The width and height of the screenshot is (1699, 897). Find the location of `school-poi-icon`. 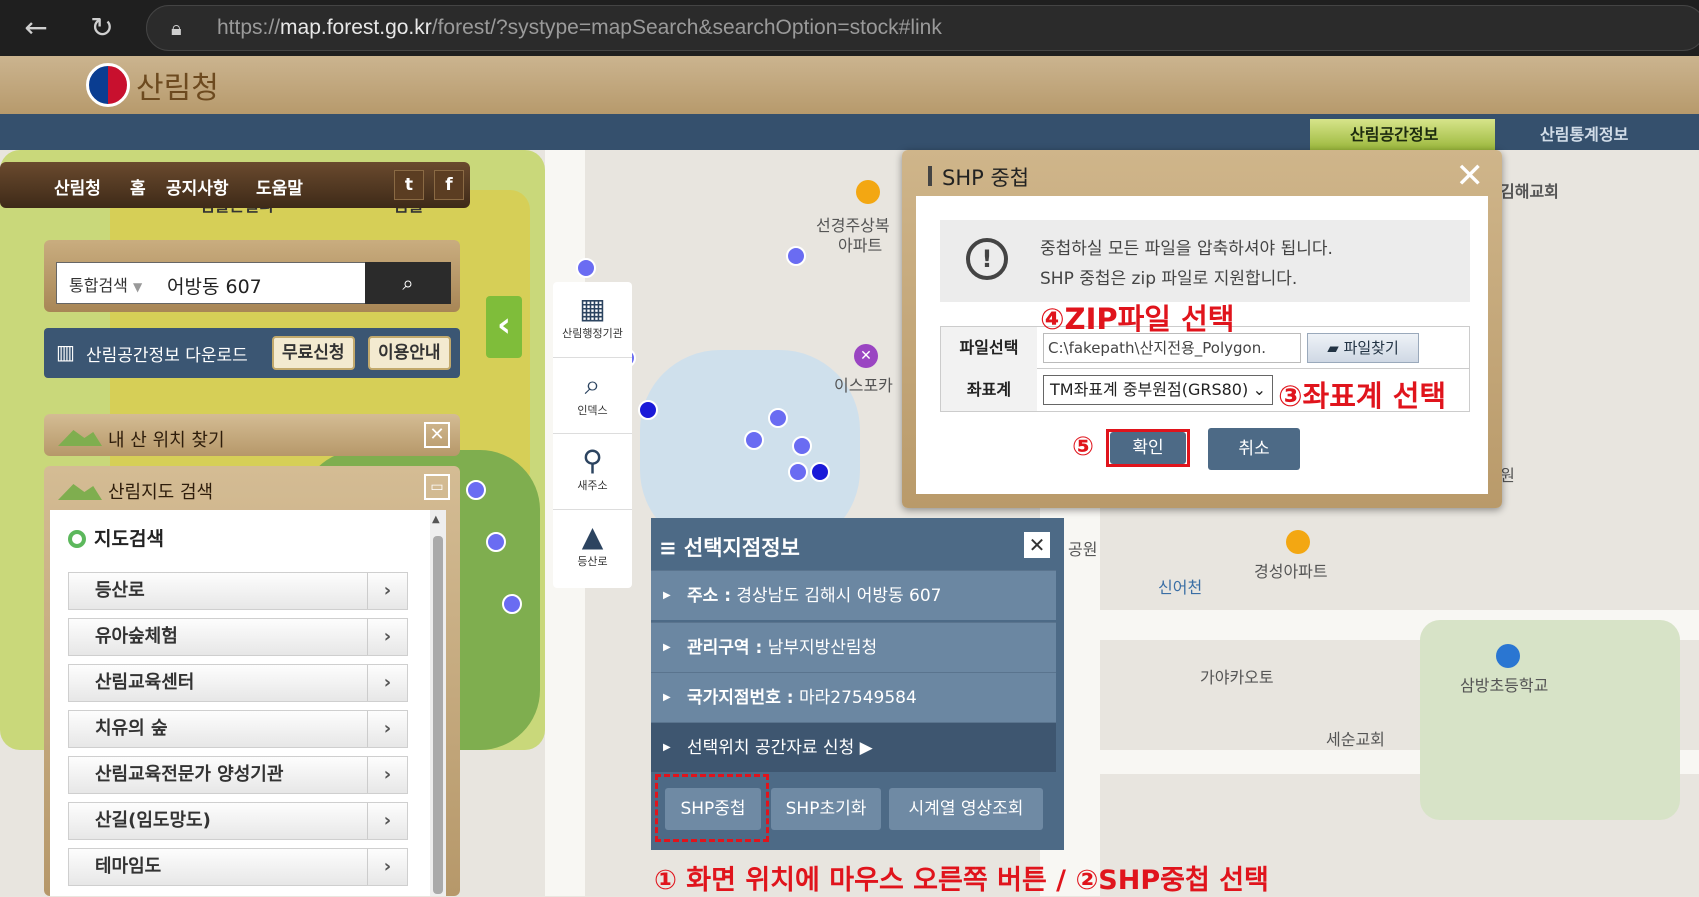

school-poi-icon is located at coordinates (1508, 656).